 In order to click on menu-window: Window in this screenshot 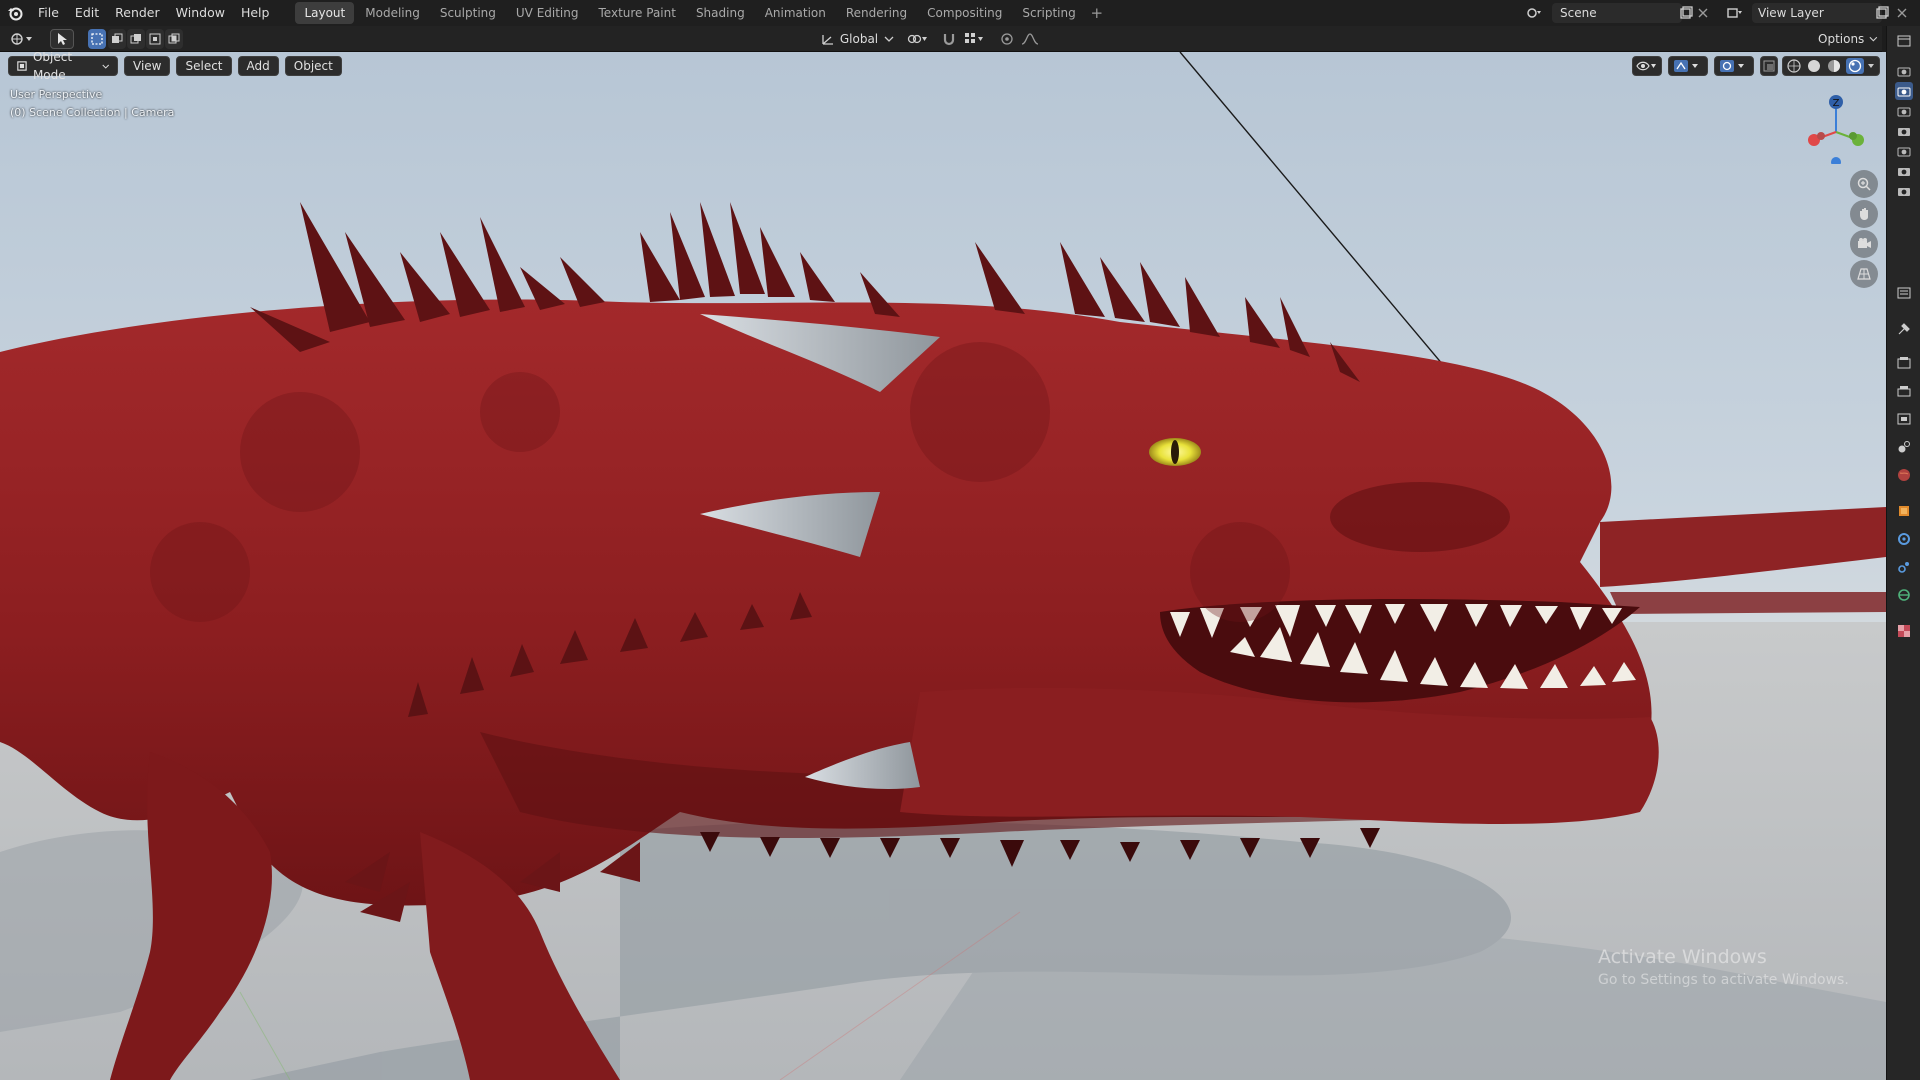, I will do `click(200, 13)`.